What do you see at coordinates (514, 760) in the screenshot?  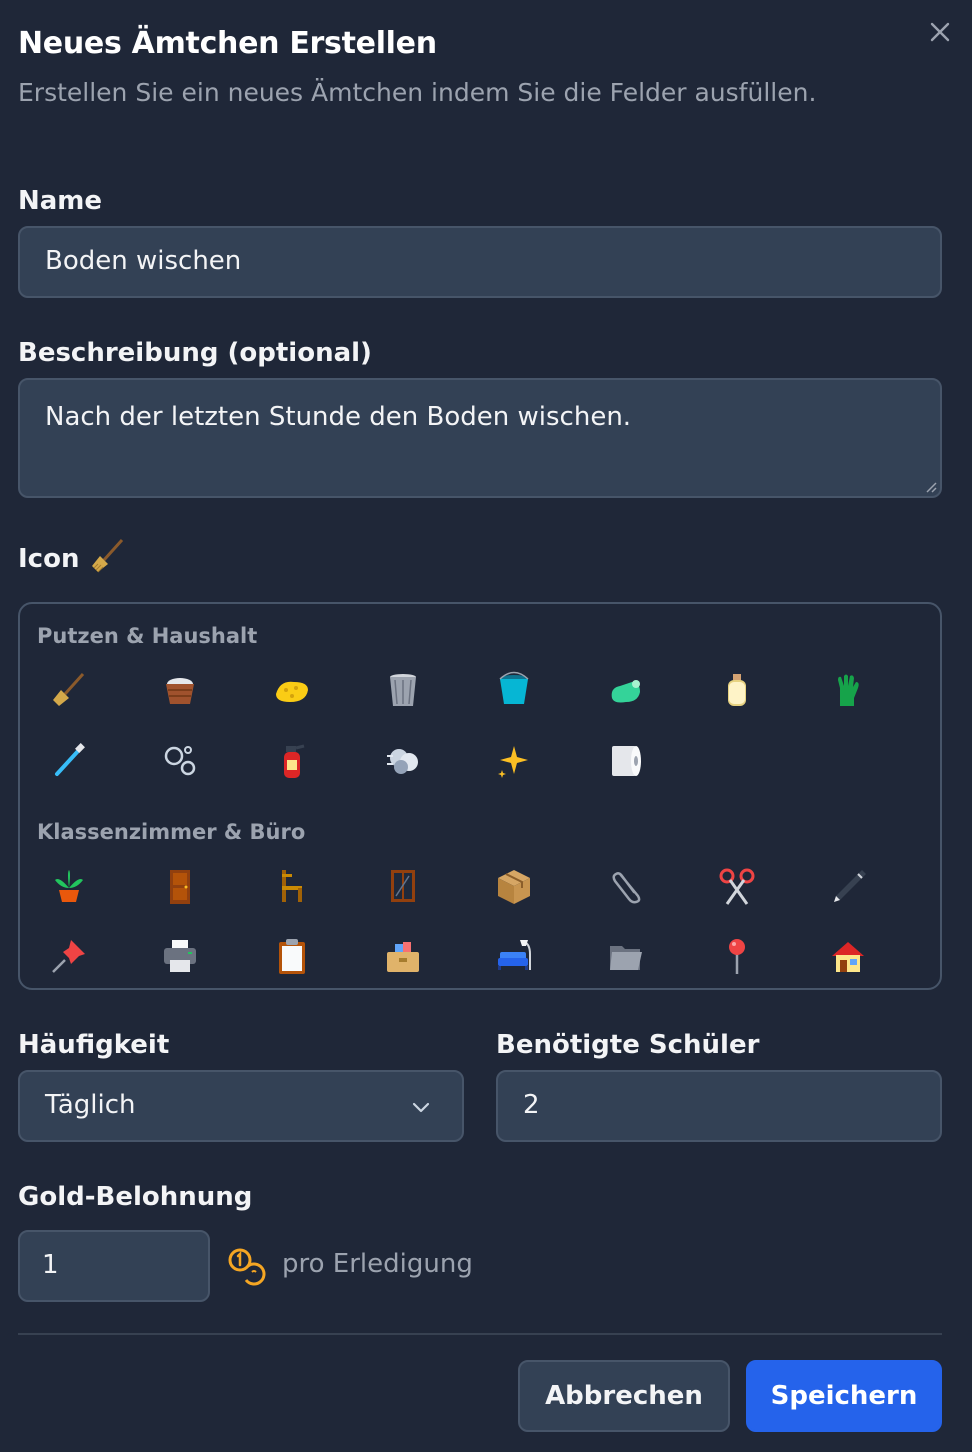 I see `sparkles-icon` at bounding box center [514, 760].